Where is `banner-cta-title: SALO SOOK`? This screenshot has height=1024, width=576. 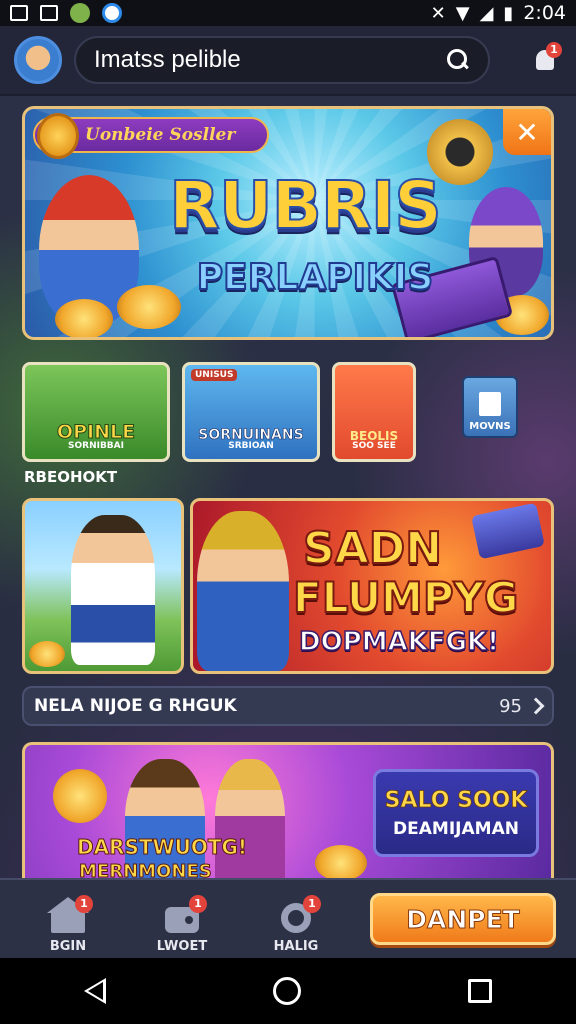 banner-cta-title: SALO SOOK is located at coordinates (456, 800).